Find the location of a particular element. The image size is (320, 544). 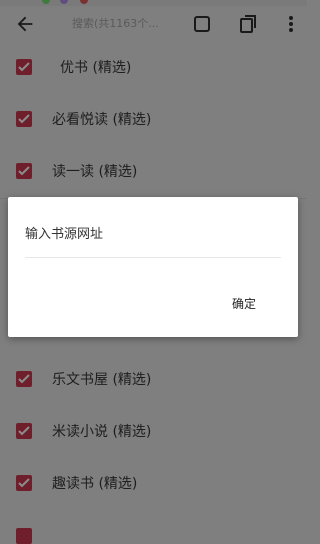

more-icon is located at coordinates (291, 24).